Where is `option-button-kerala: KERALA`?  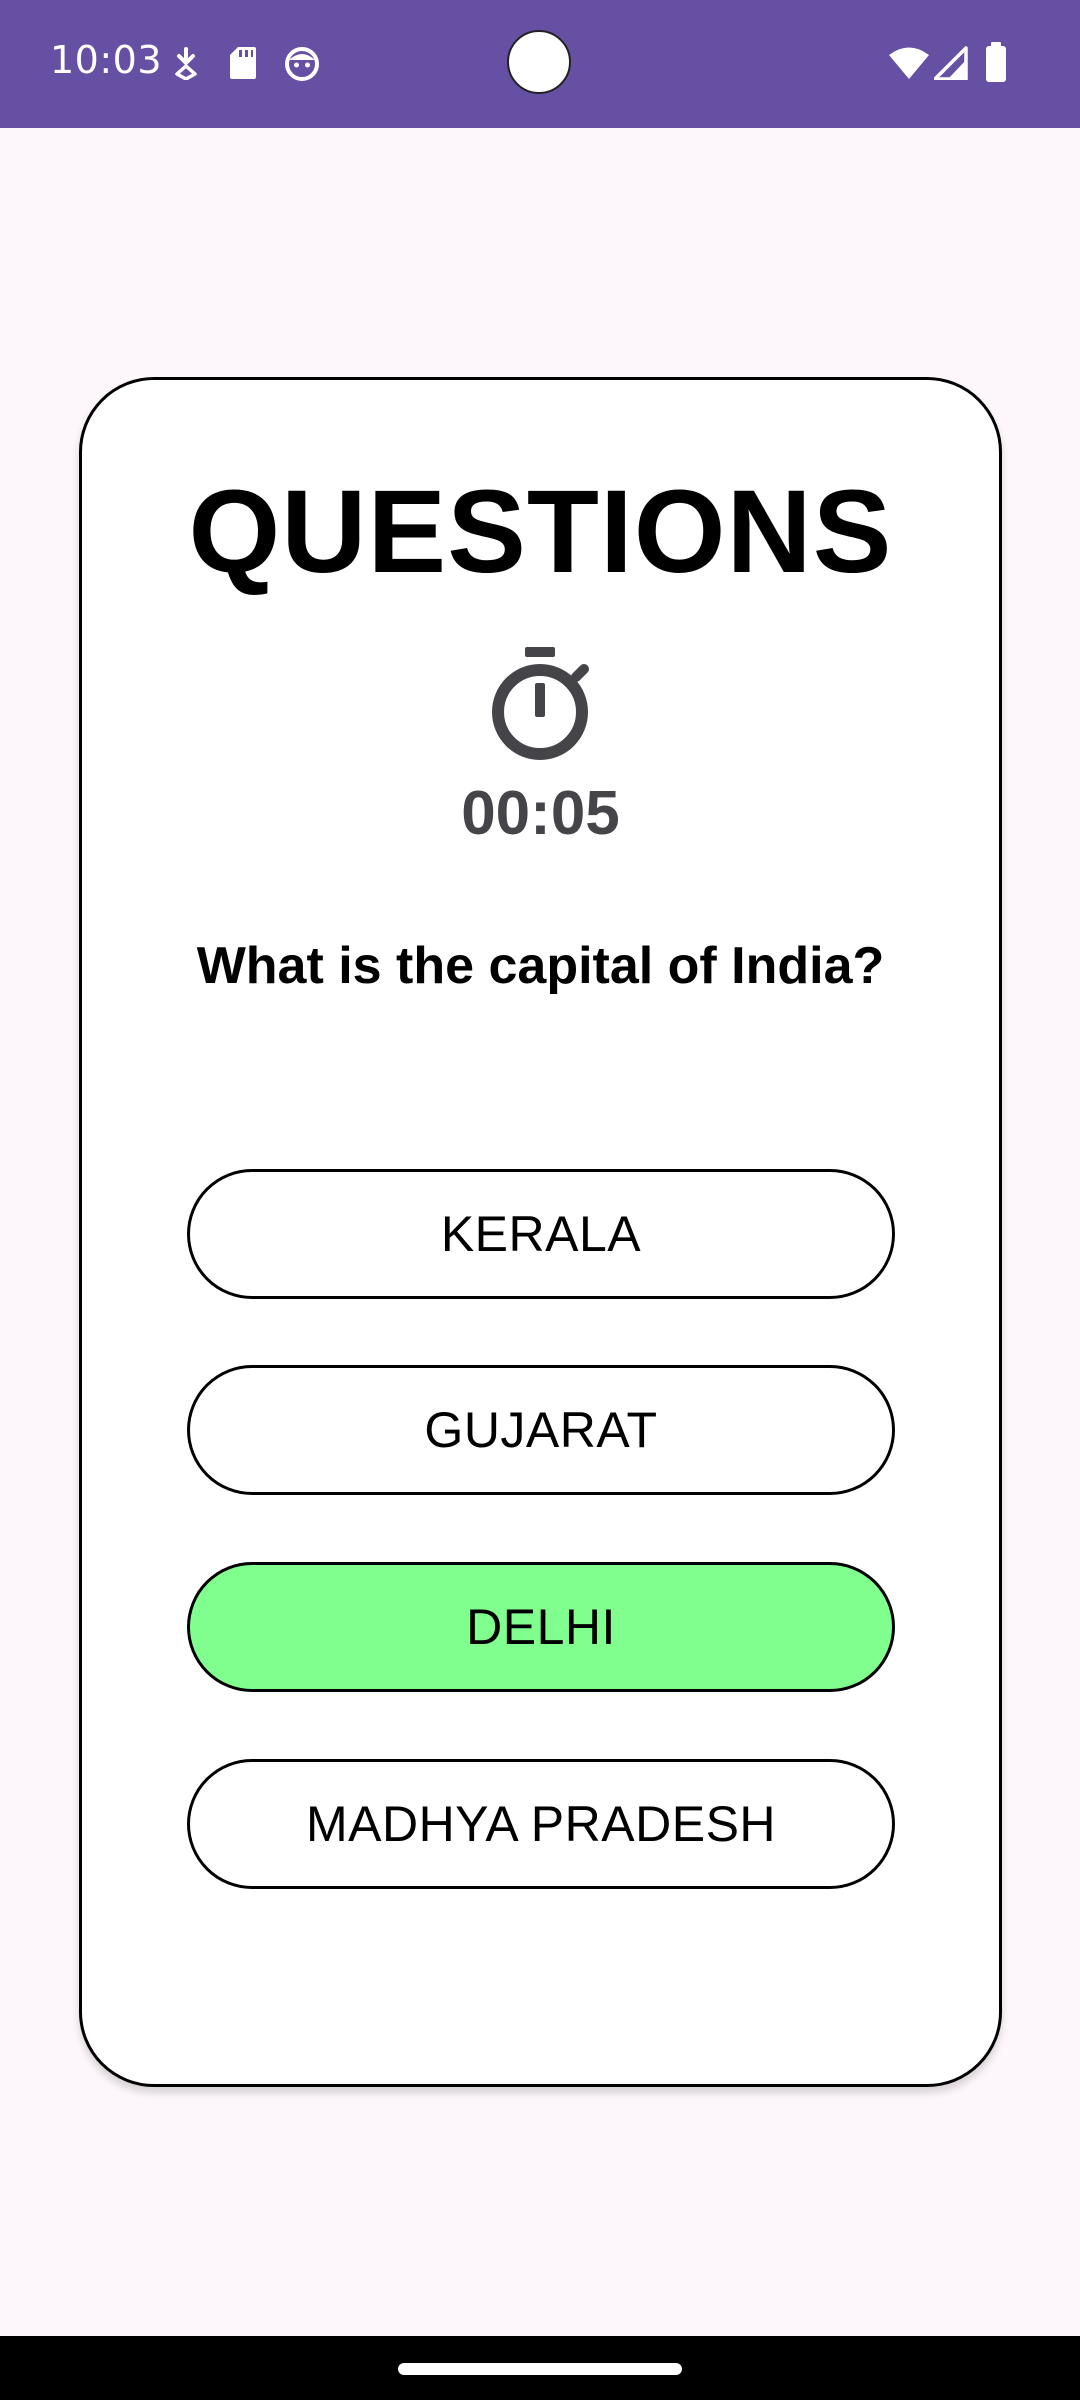
option-button-kerala: KERALA is located at coordinates (541, 1234).